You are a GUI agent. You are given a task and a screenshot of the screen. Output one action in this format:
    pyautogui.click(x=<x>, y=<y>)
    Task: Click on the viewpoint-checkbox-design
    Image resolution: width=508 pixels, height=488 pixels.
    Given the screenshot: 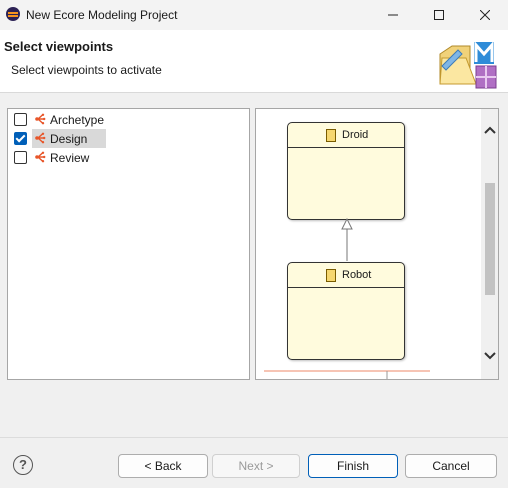 What is the action you would take?
    pyautogui.click(x=20, y=138)
    